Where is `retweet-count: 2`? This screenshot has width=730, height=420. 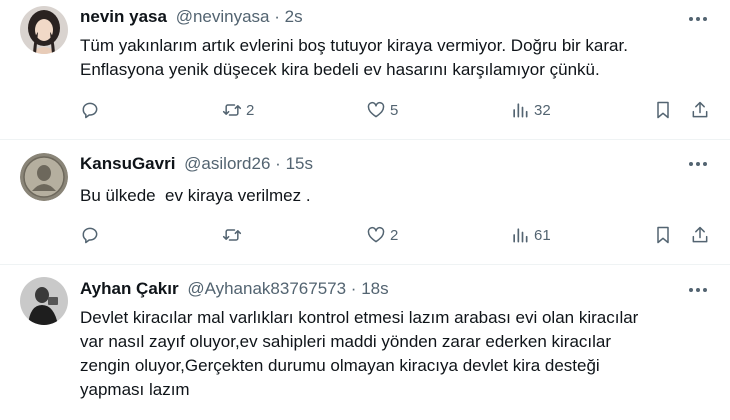 retweet-count: 2 is located at coordinates (250, 110).